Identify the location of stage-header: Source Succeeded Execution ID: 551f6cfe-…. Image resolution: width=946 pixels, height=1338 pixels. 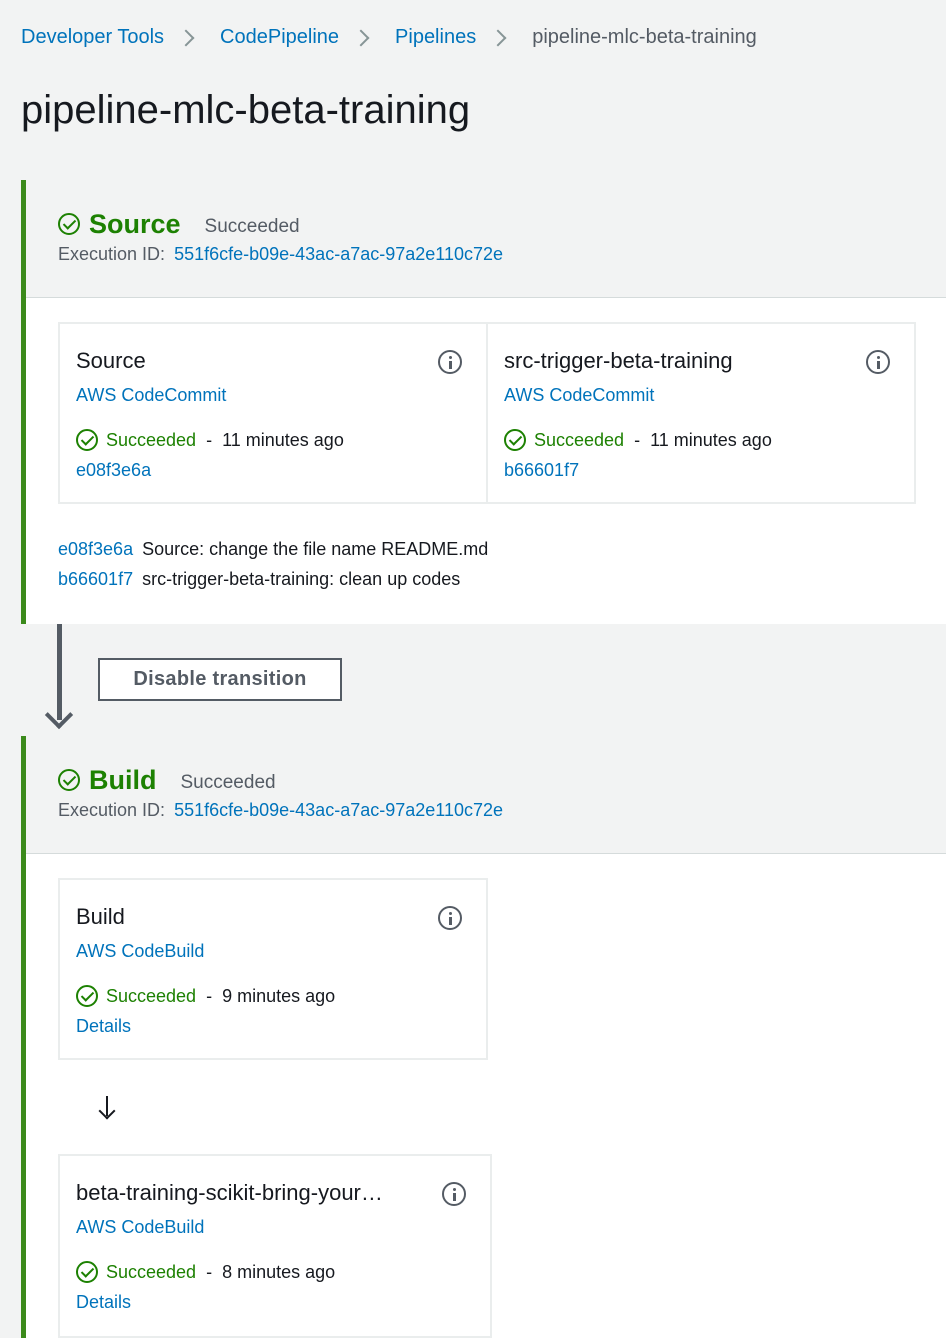
(486, 239).